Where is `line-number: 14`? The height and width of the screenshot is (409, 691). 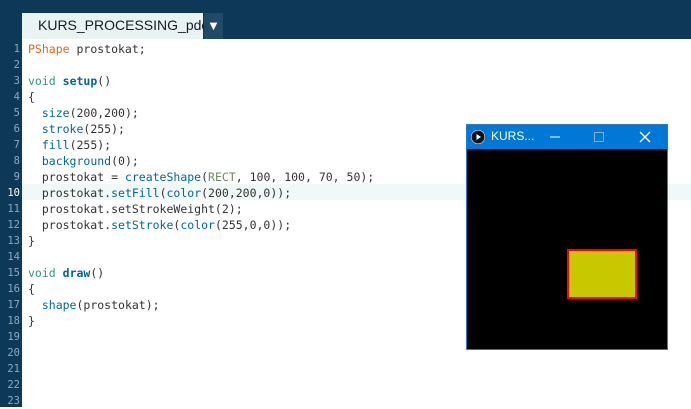
line-number: 14 is located at coordinates (13, 257).